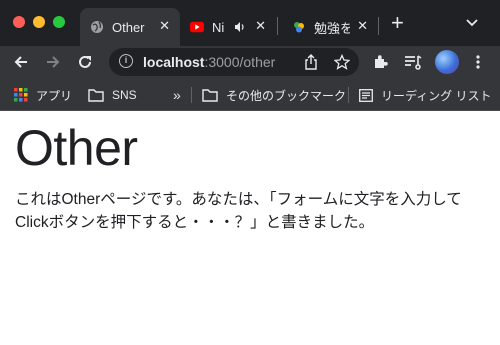  What do you see at coordinates (228, 27) in the screenshot?
I see `tab-youtube: Ni ✕` at bounding box center [228, 27].